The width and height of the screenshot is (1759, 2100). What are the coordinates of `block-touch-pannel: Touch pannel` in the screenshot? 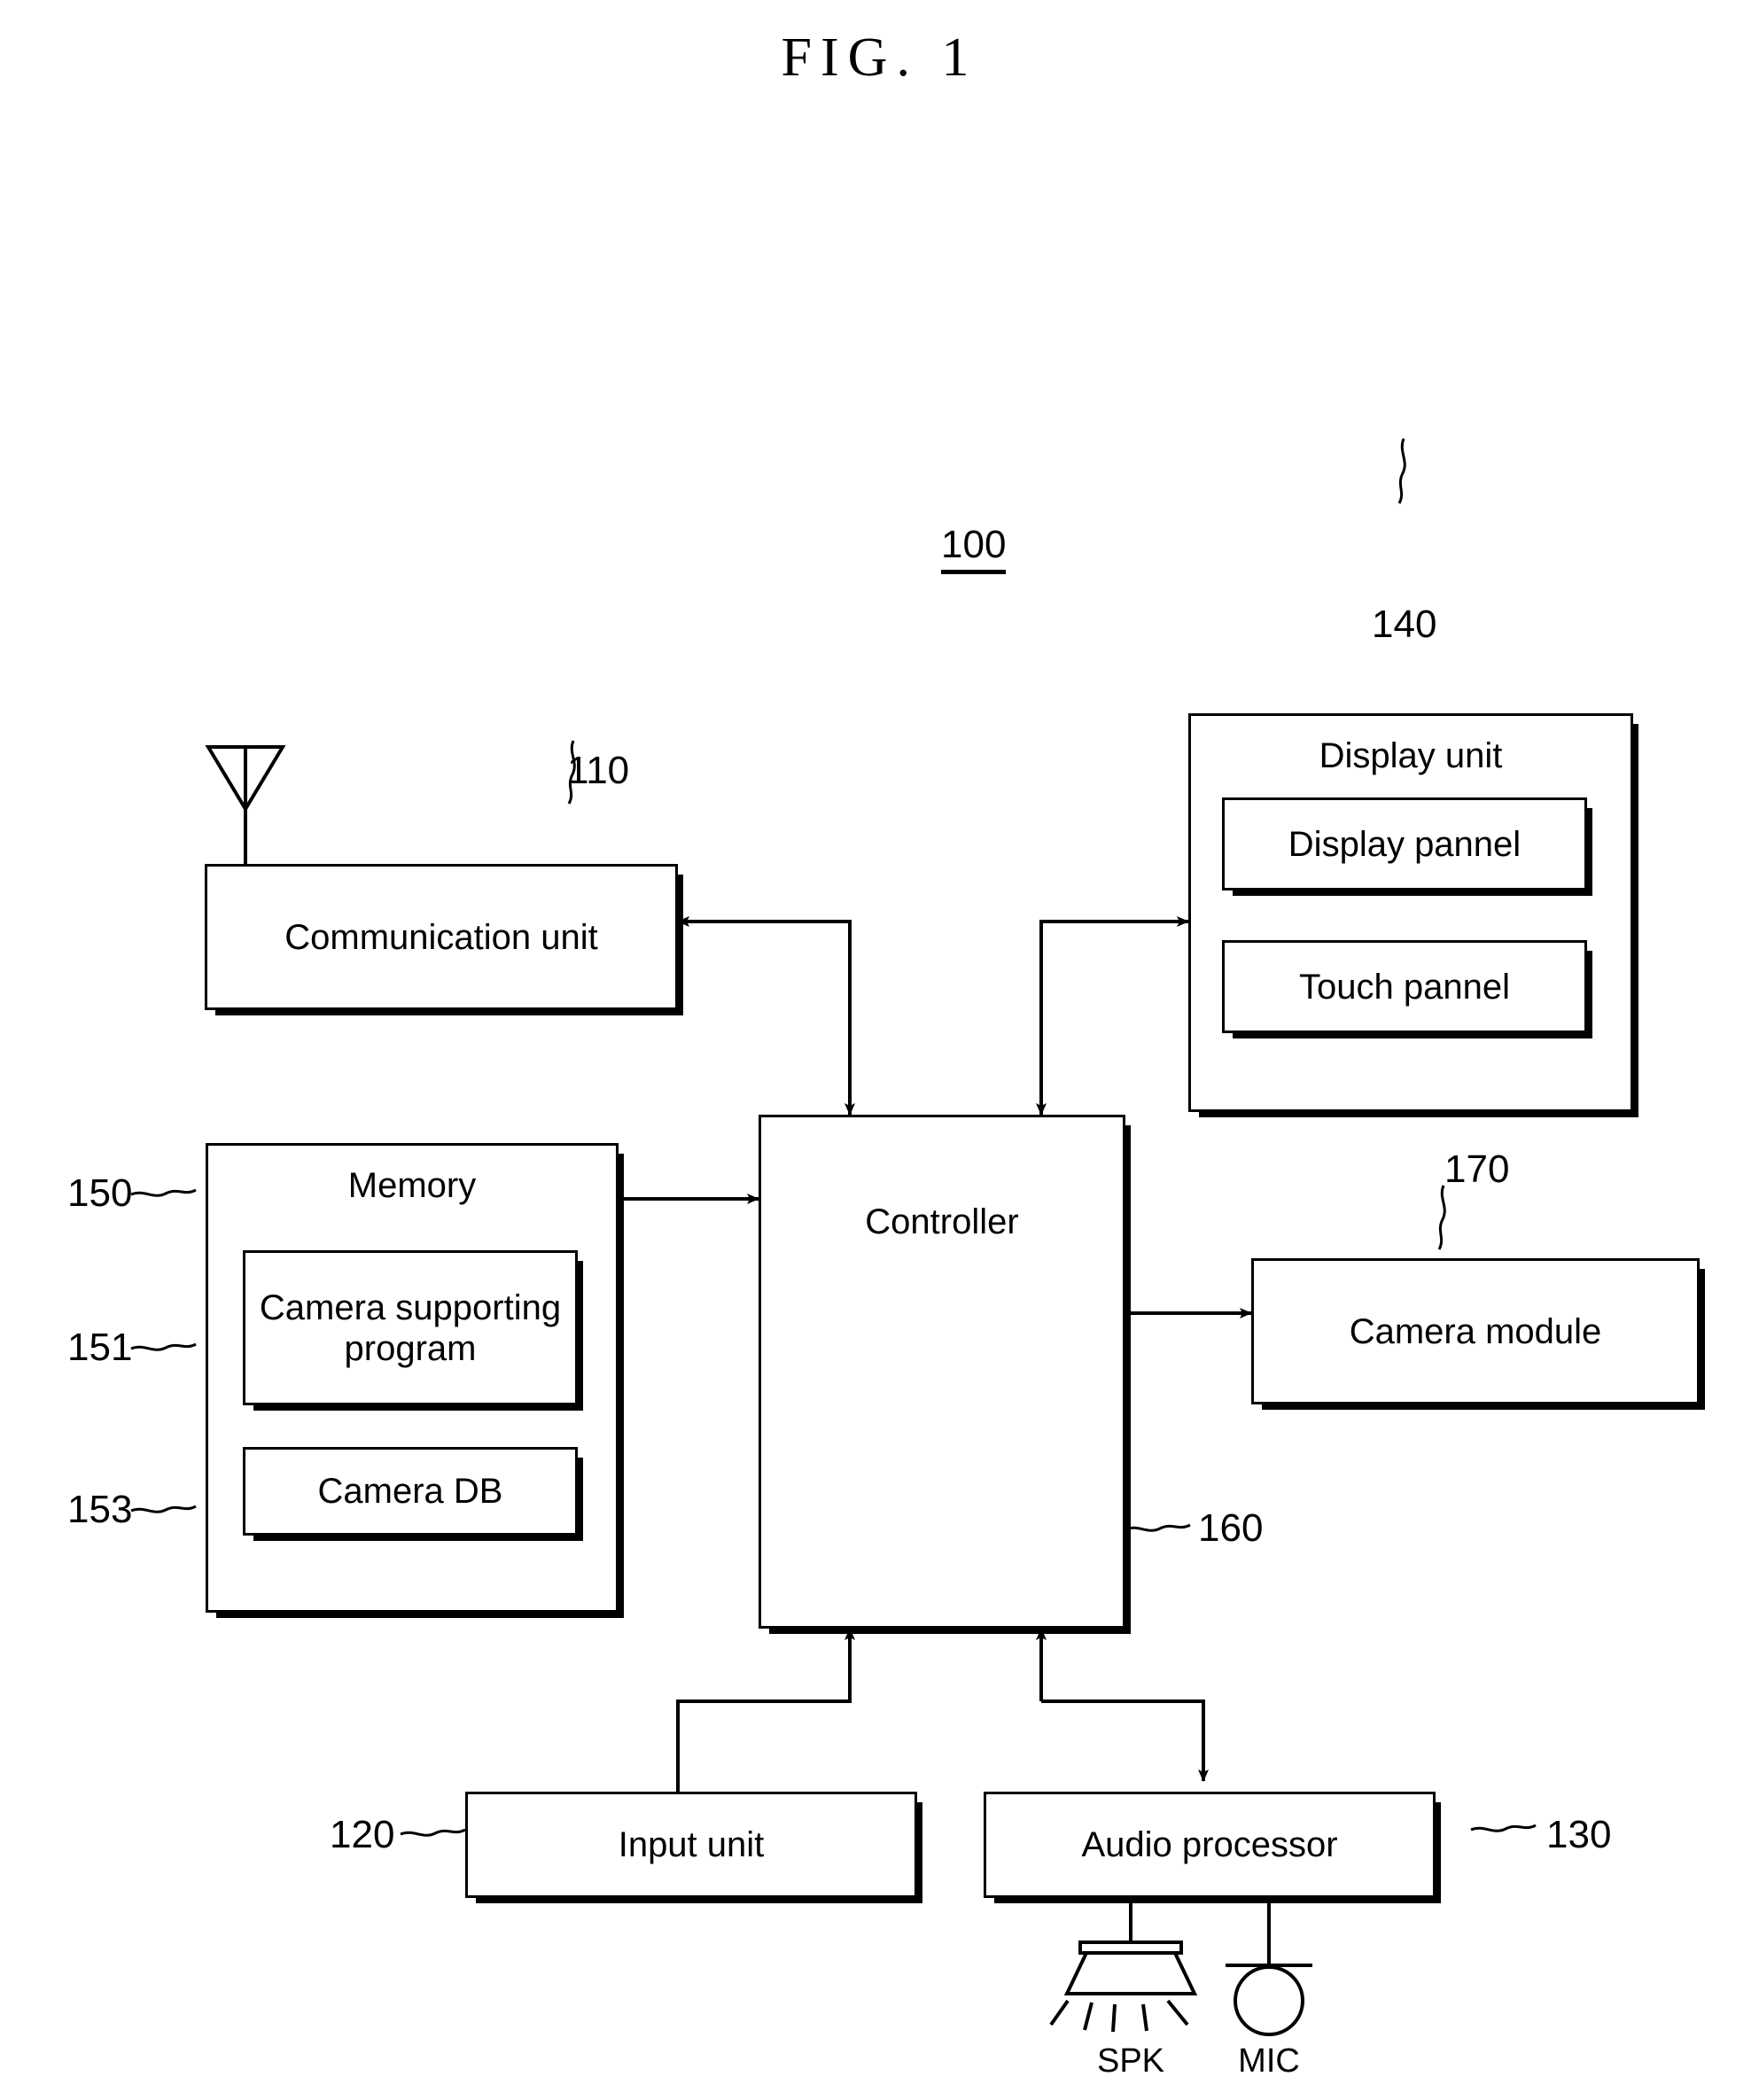 It's located at (1405, 986).